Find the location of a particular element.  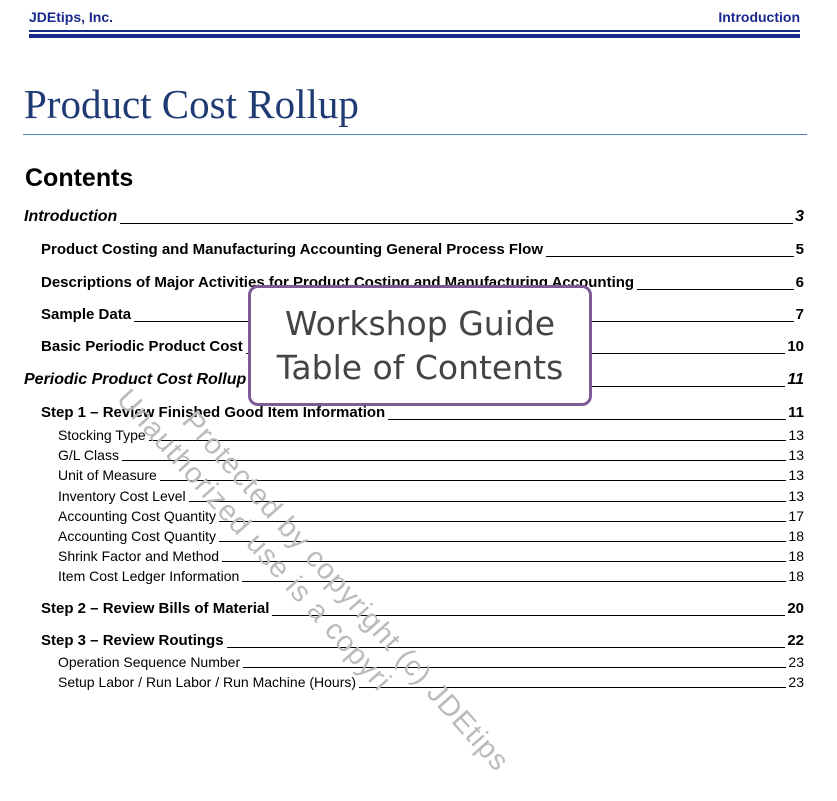

header-rule-thin is located at coordinates (414, 31).